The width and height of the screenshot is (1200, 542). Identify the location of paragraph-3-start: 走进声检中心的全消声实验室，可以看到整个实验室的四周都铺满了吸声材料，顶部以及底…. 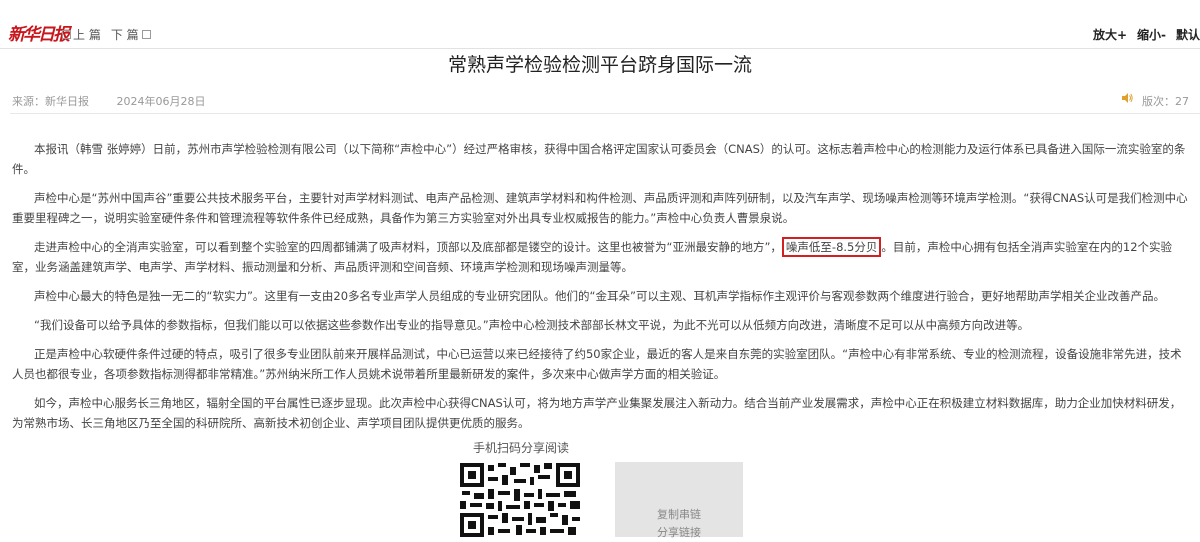
(408, 247).